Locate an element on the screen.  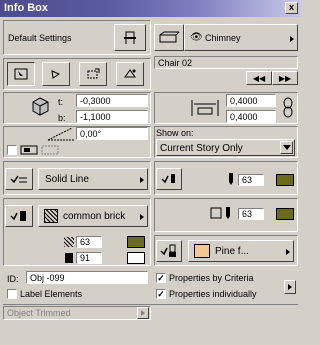
line-pen-color-swatch is located at coordinates (285, 180).